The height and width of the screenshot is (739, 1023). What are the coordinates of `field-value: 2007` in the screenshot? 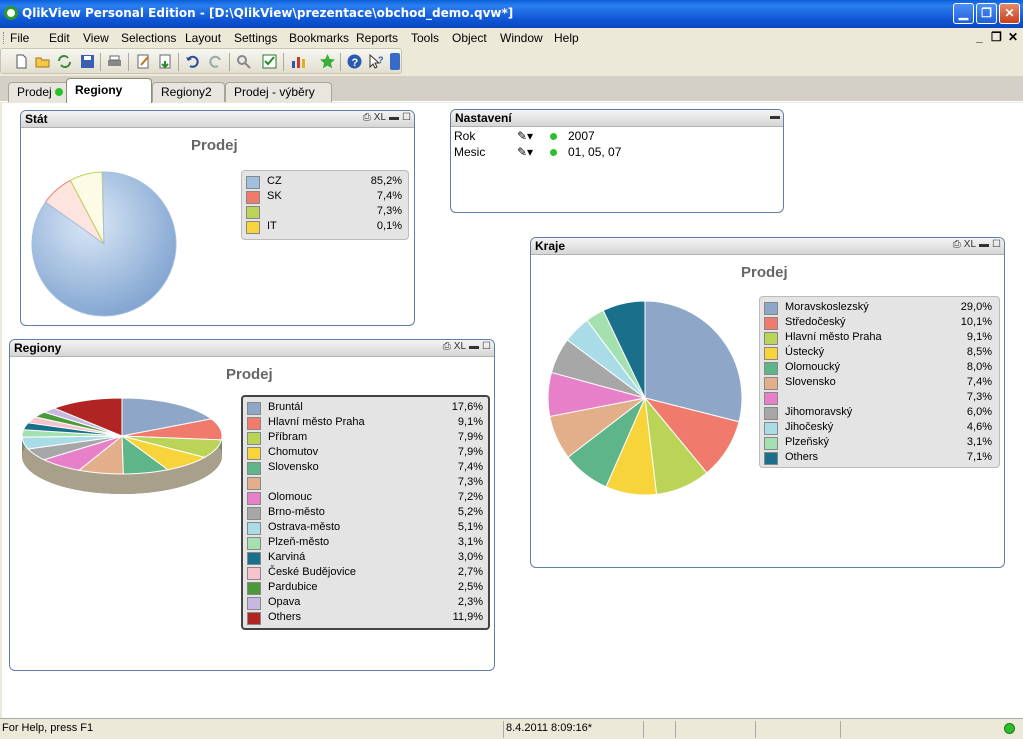 It's located at (581, 136).